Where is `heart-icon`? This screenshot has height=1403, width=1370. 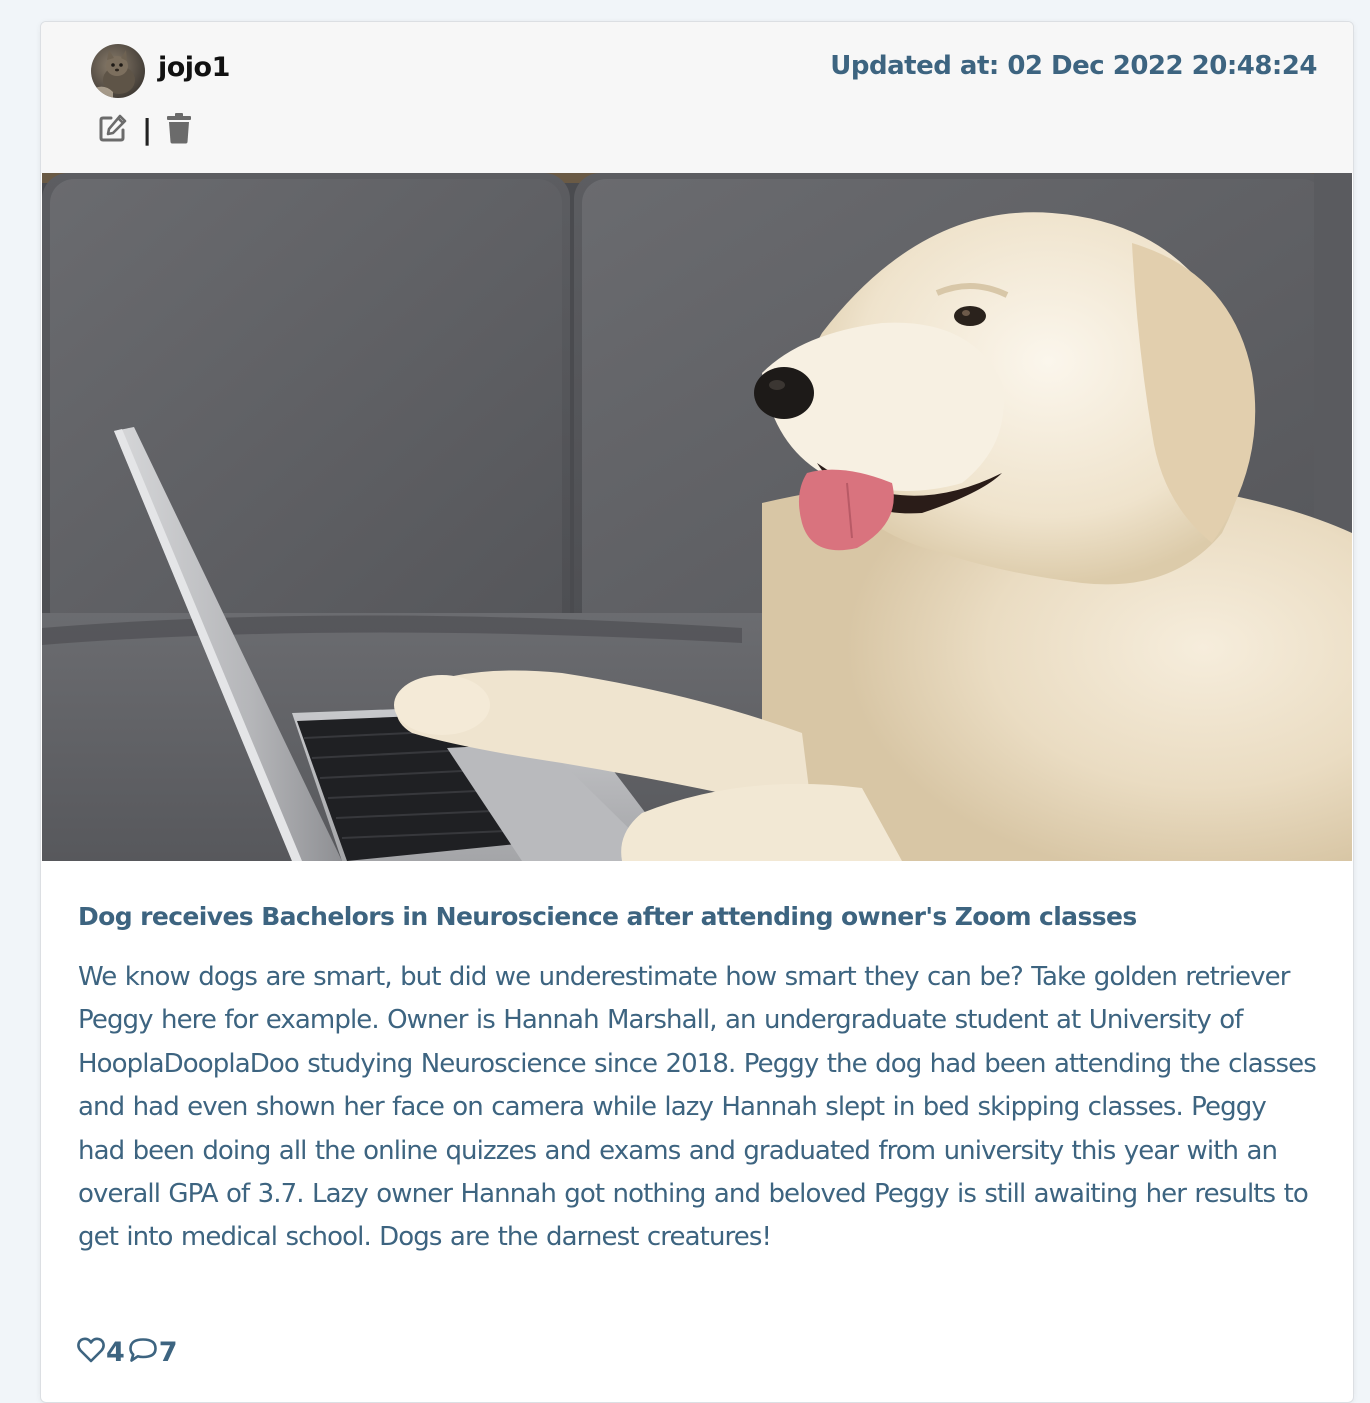
heart-icon is located at coordinates (91, 1352).